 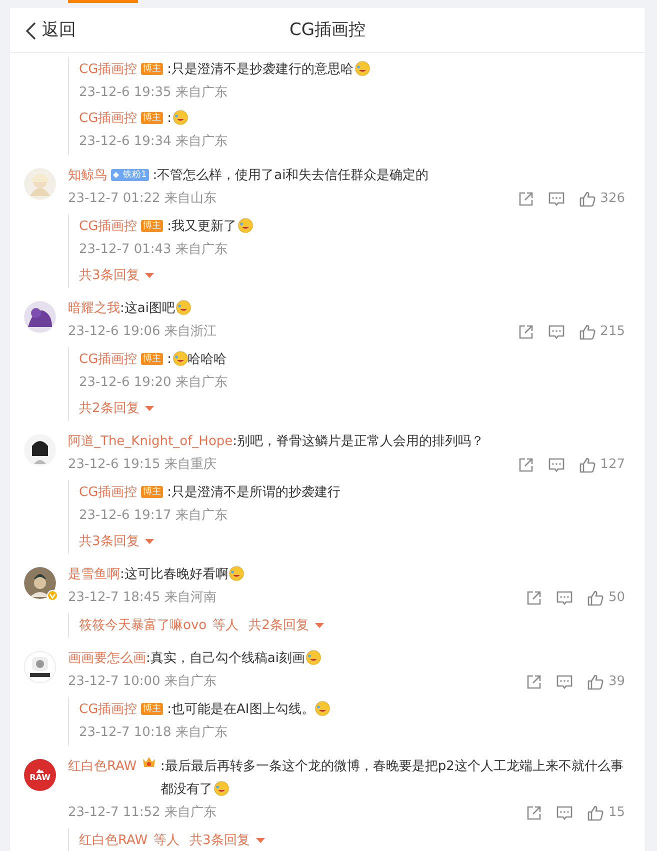 I want to click on like-button: 127, so click(x=602, y=464).